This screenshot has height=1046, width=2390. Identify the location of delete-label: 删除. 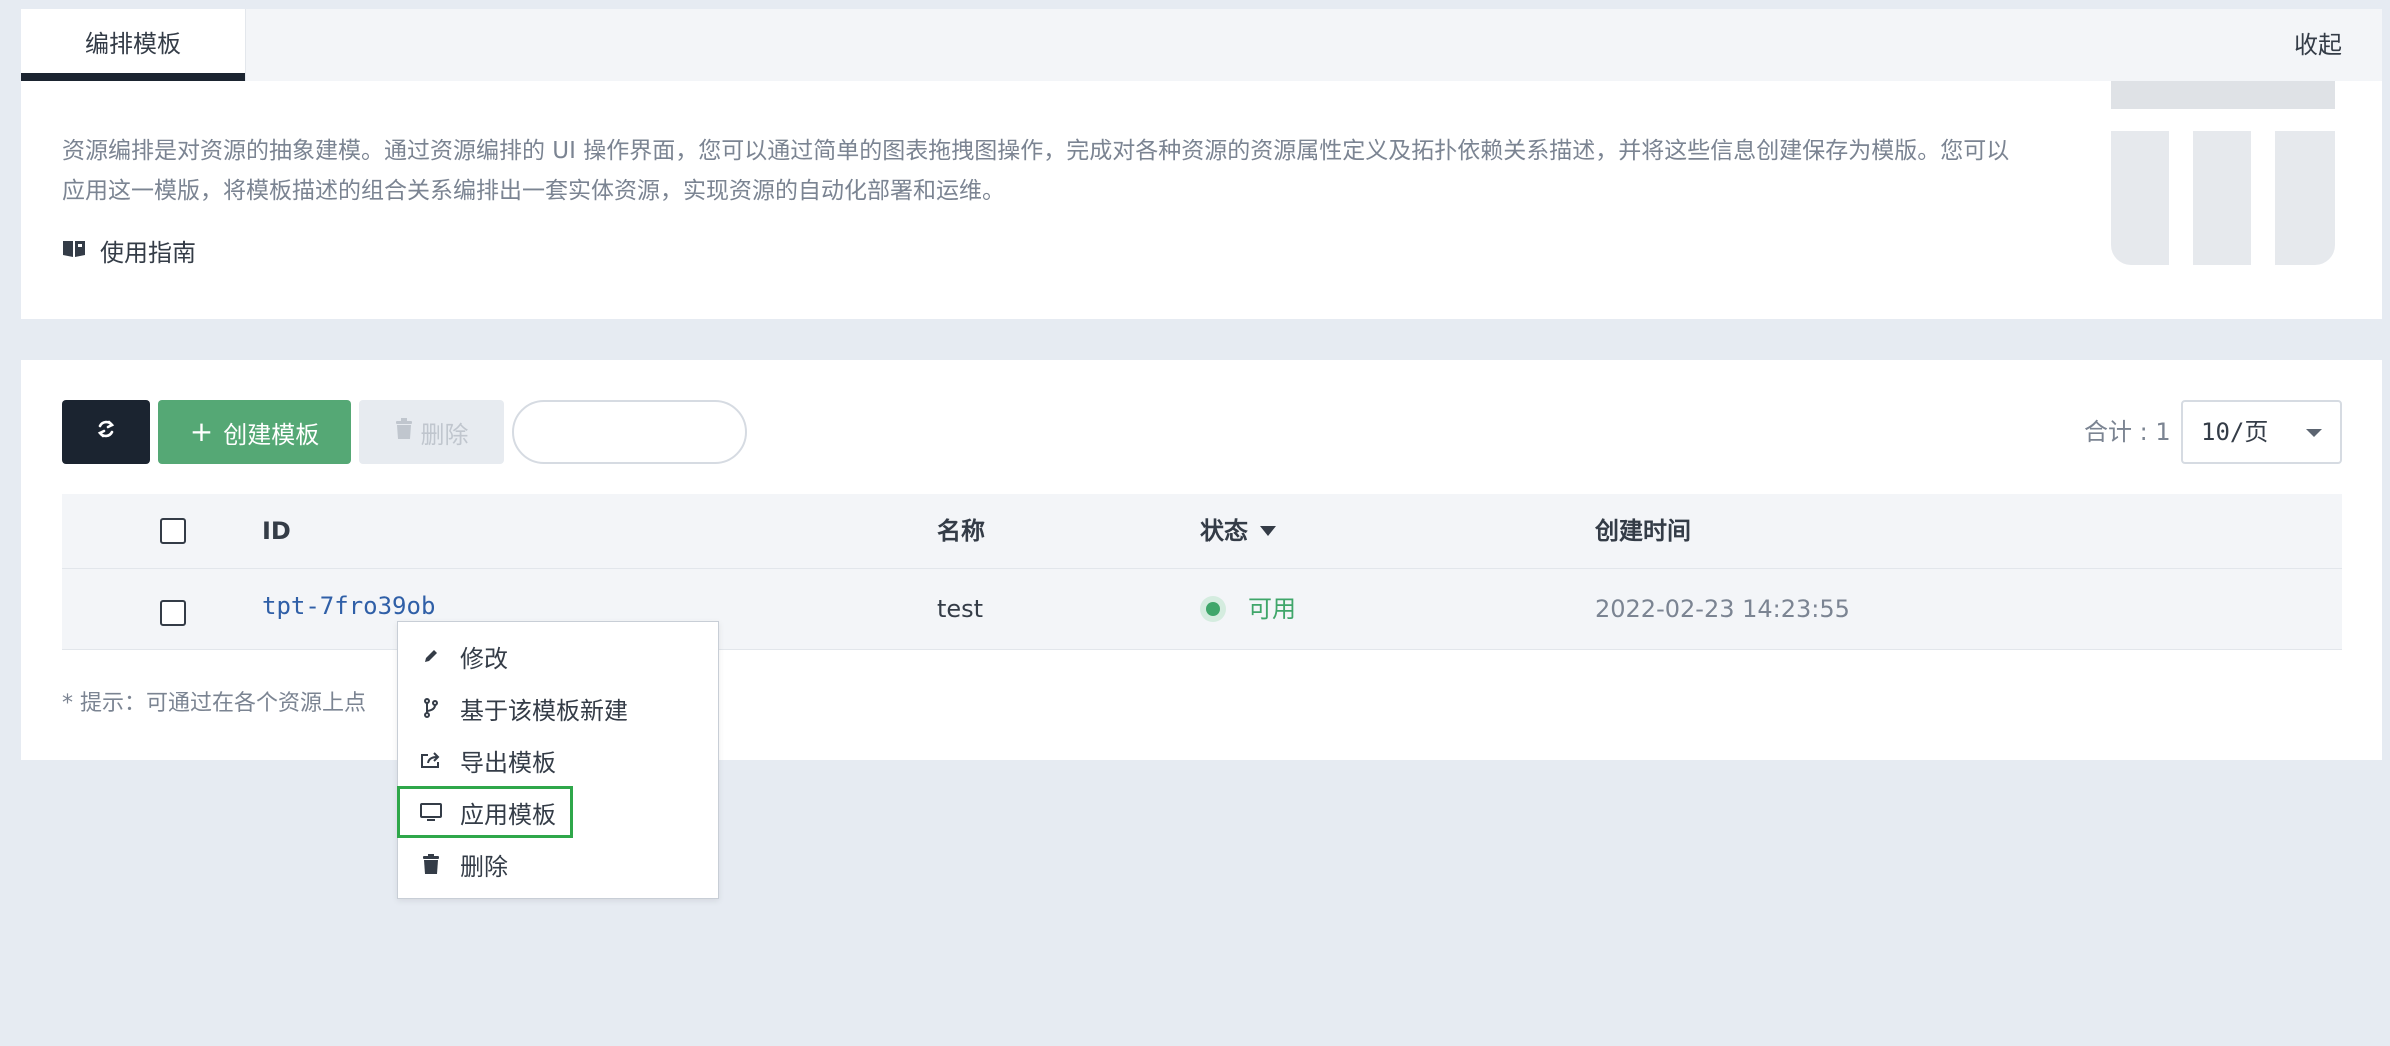
(444, 434).